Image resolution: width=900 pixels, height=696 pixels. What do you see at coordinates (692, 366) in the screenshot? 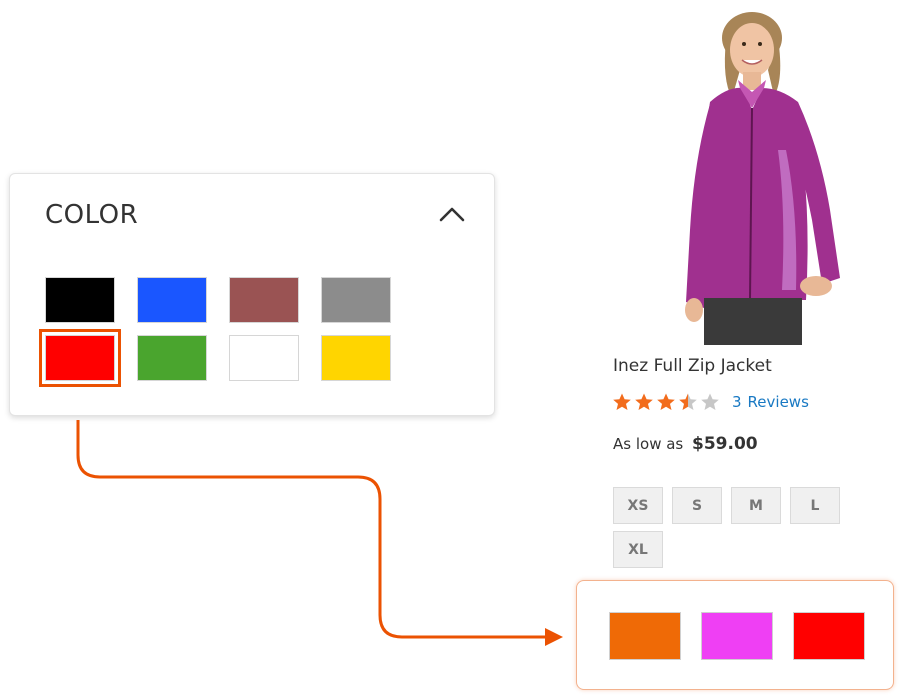
I see `product-name: Inez Full Zip Jacket` at bounding box center [692, 366].